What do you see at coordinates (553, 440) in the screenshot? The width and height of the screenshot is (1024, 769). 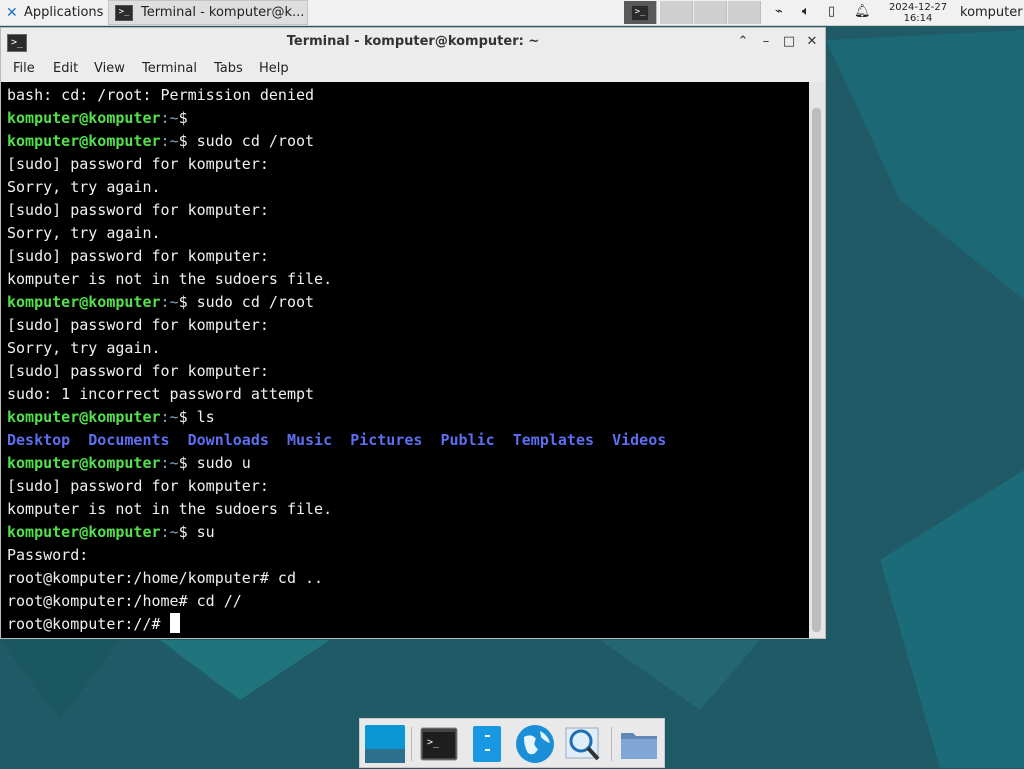 I see `directory-entry: Templates` at bounding box center [553, 440].